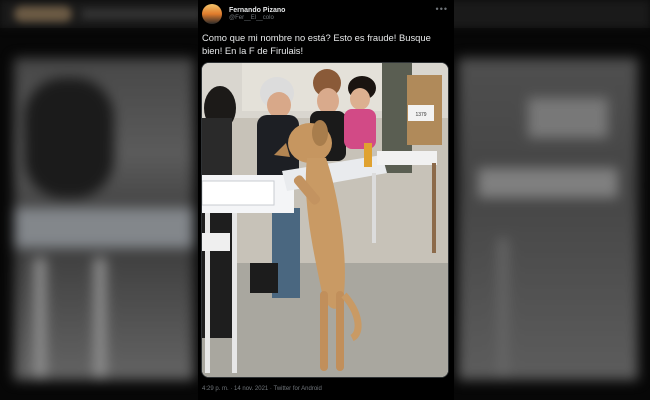 The width and height of the screenshot is (650, 400). I want to click on tweet-author: Fernando Pizano @Fer__El__colo, so click(243, 14).